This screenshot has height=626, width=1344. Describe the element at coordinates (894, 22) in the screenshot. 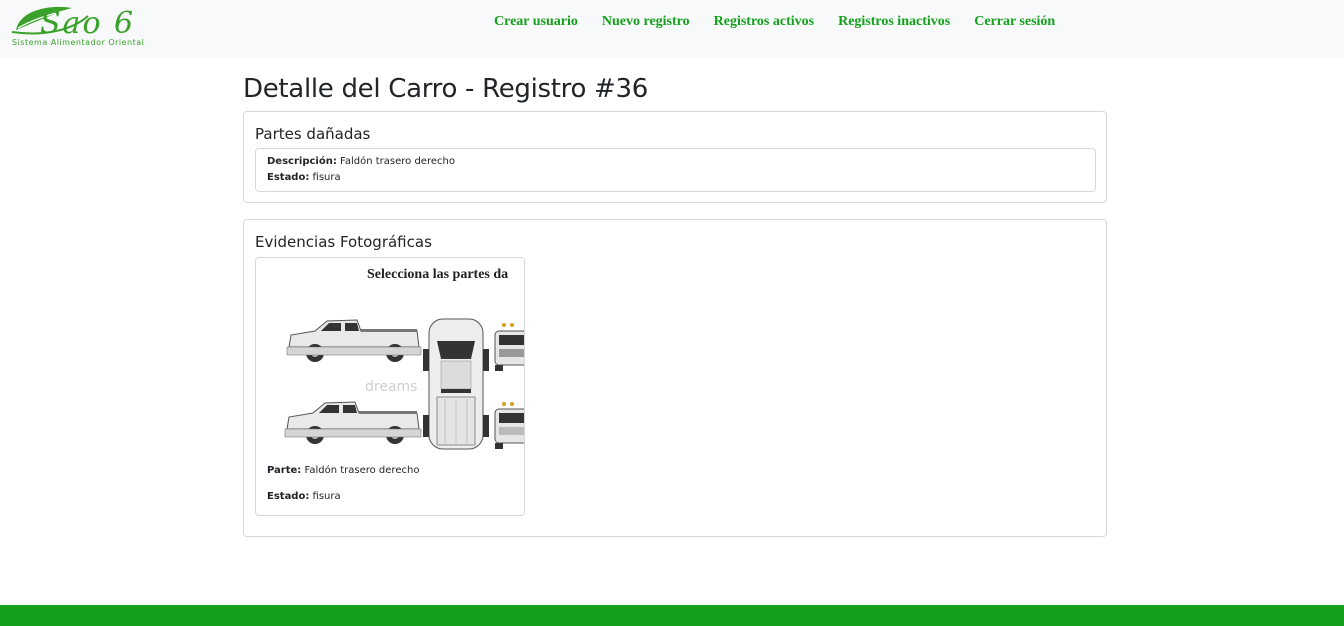

I see `nav-registros-inactivos: Registros inactivos` at that location.